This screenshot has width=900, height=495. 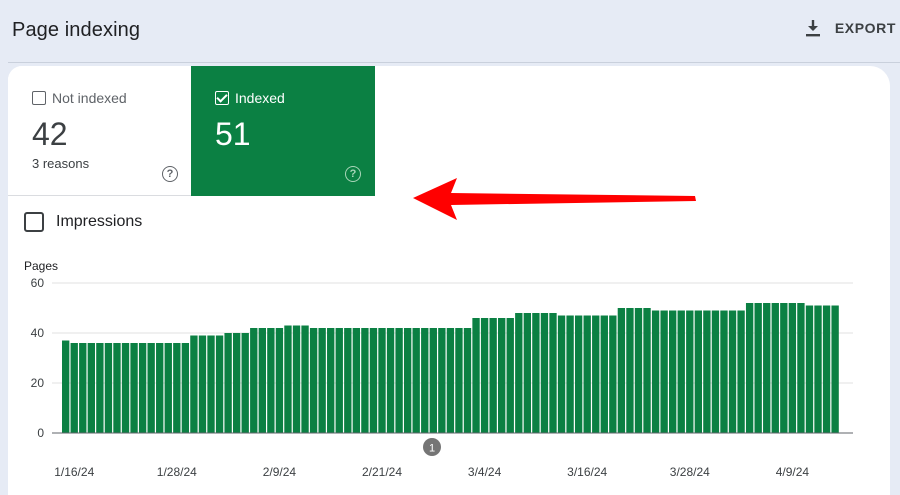 What do you see at coordinates (74, 472) in the screenshot?
I see `x-tick-label: 1/16/24` at bounding box center [74, 472].